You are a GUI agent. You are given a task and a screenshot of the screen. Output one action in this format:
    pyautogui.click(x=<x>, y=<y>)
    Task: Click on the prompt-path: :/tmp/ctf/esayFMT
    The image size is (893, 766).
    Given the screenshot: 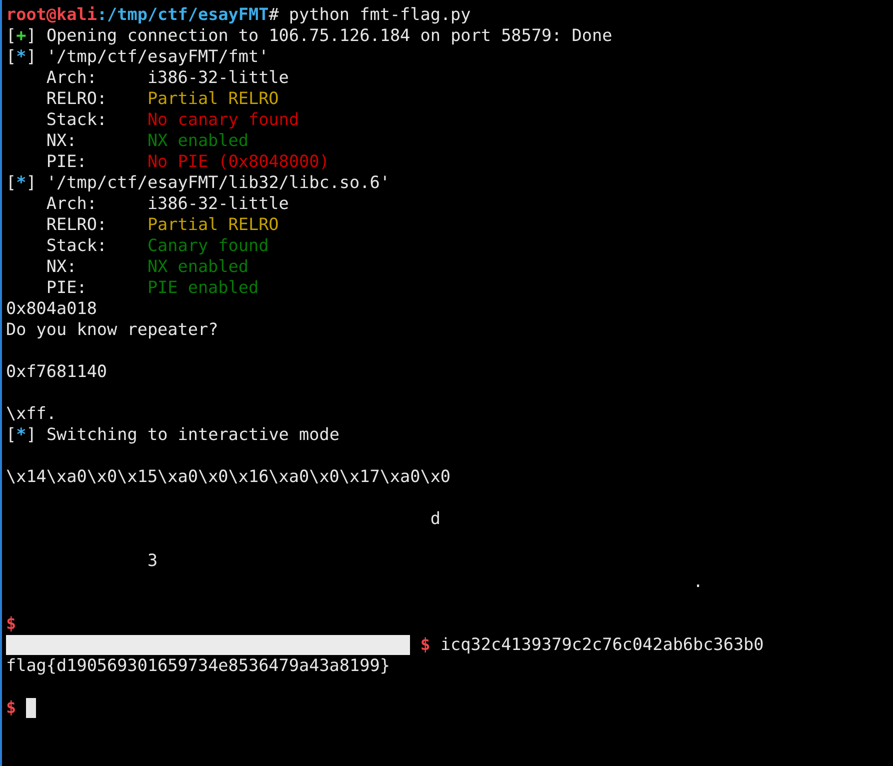 What is the action you would take?
    pyautogui.click(x=182, y=14)
    